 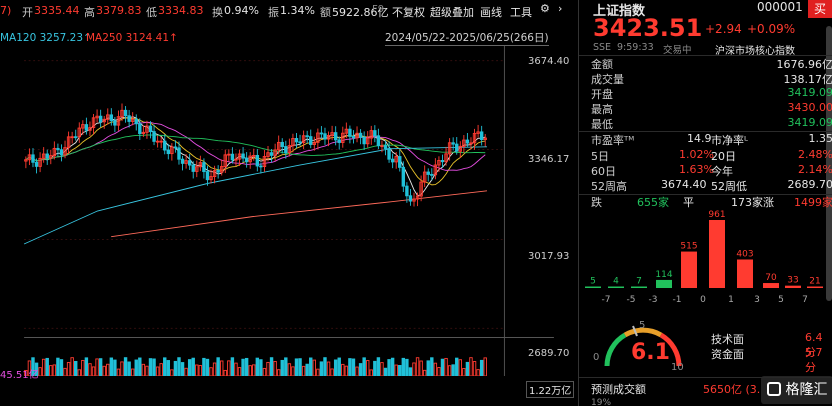 I want to click on l52-label: 52周低, so click(x=729, y=186).